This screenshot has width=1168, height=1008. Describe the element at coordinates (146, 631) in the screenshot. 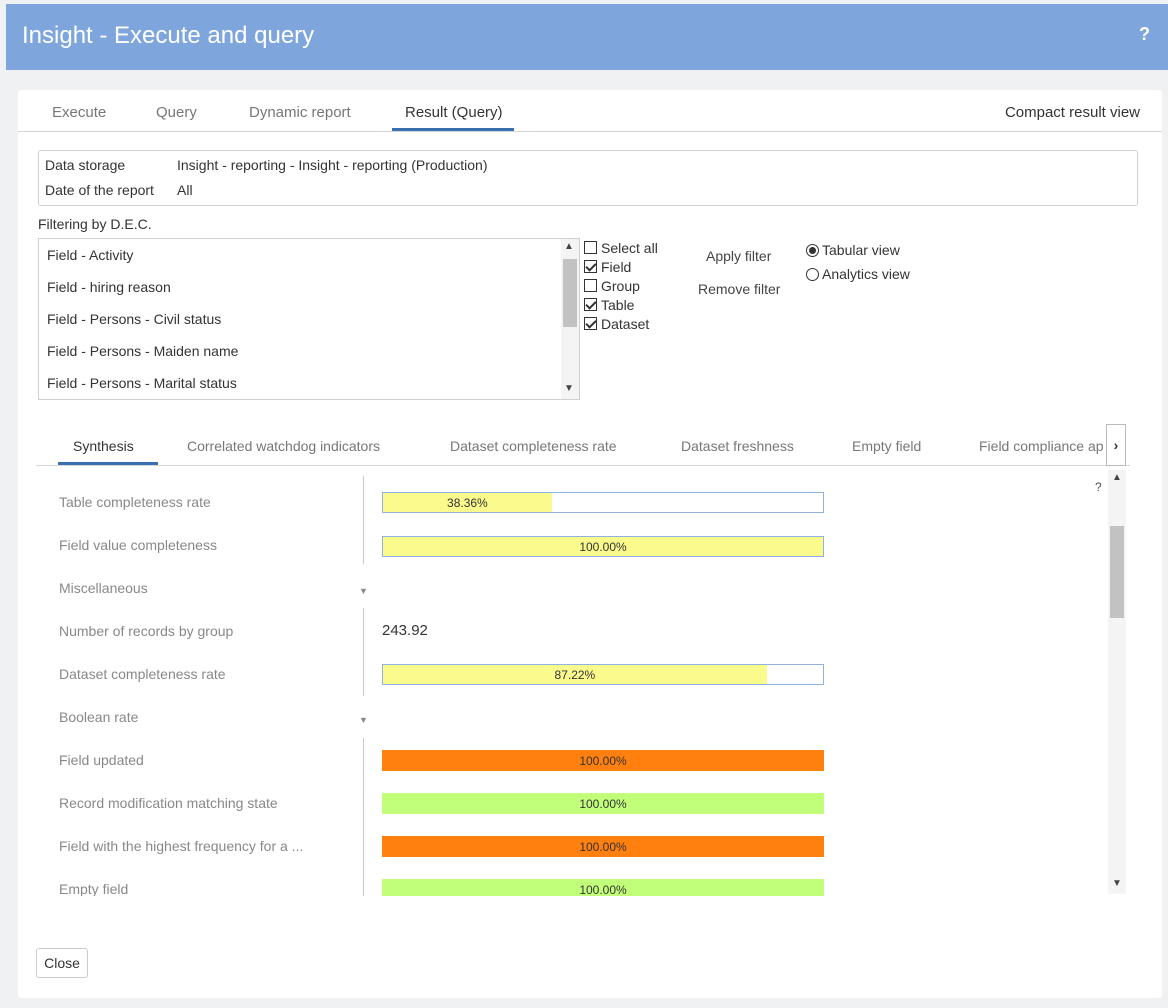

I see `row-label-records-by-group: Number of records by group` at that location.